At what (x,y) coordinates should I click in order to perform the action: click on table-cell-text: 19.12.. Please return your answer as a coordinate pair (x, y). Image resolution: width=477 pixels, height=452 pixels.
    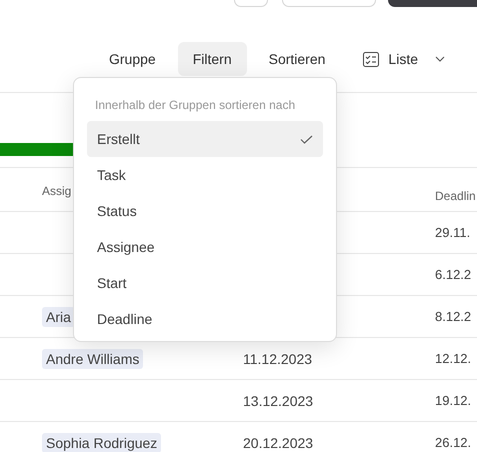
    Looking at the image, I should click on (453, 400).